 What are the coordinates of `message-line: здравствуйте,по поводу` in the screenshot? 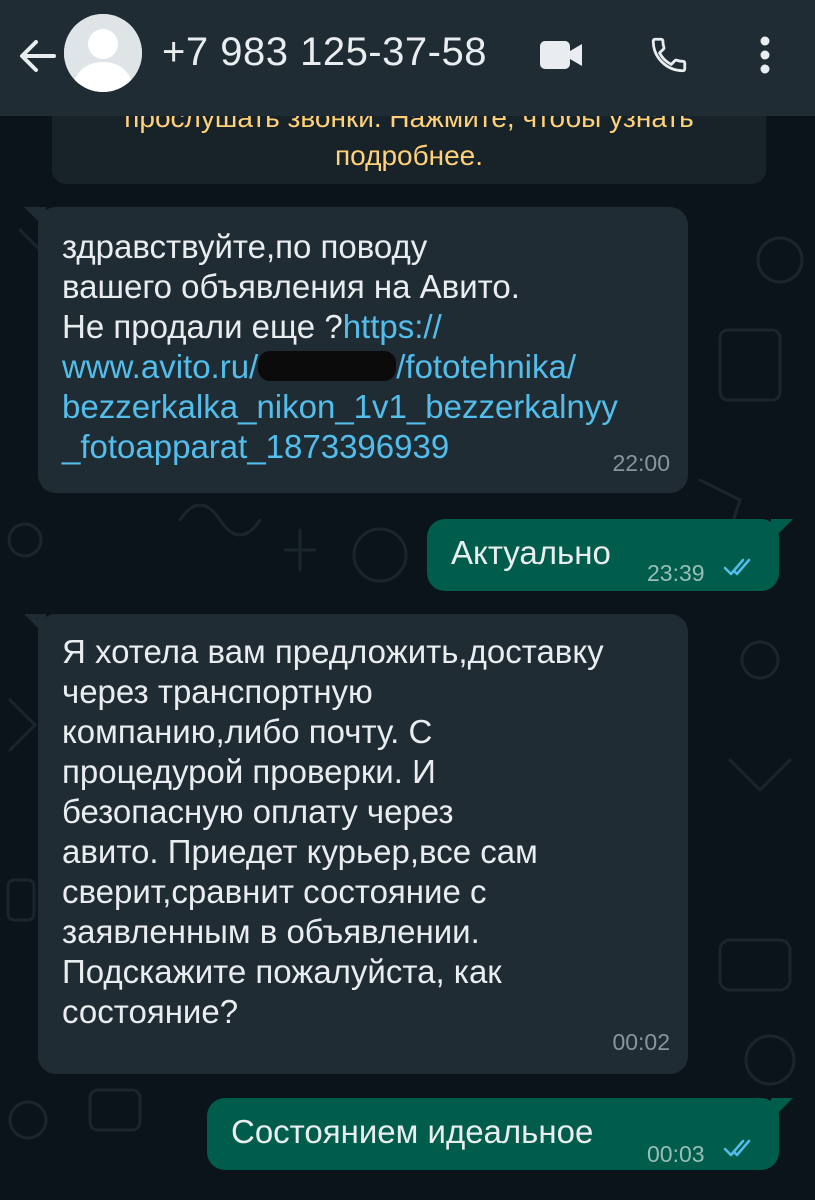 It's located at (245, 246).